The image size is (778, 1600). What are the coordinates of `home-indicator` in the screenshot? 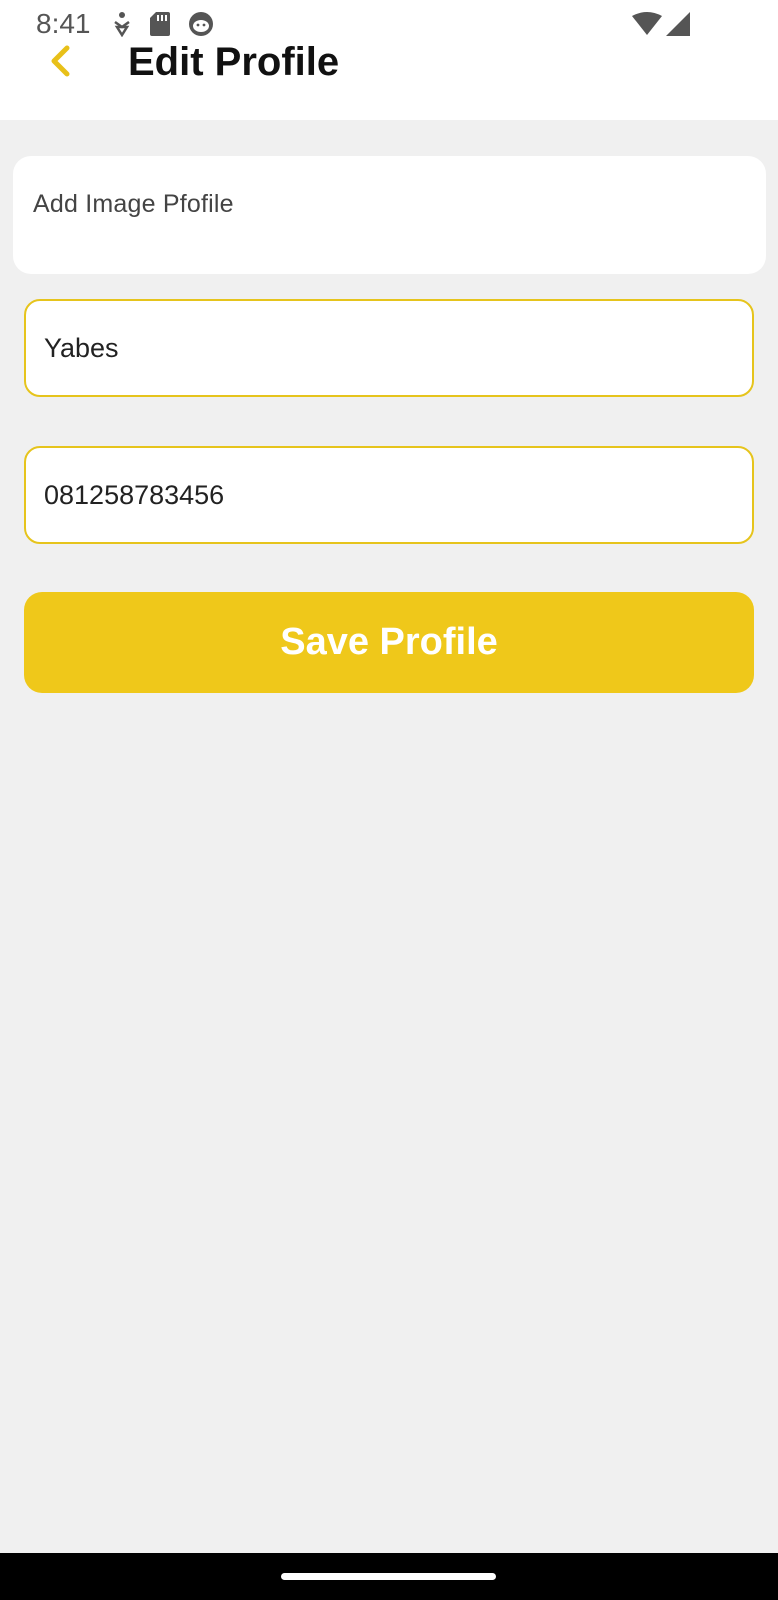 It's located at (388, 1576).